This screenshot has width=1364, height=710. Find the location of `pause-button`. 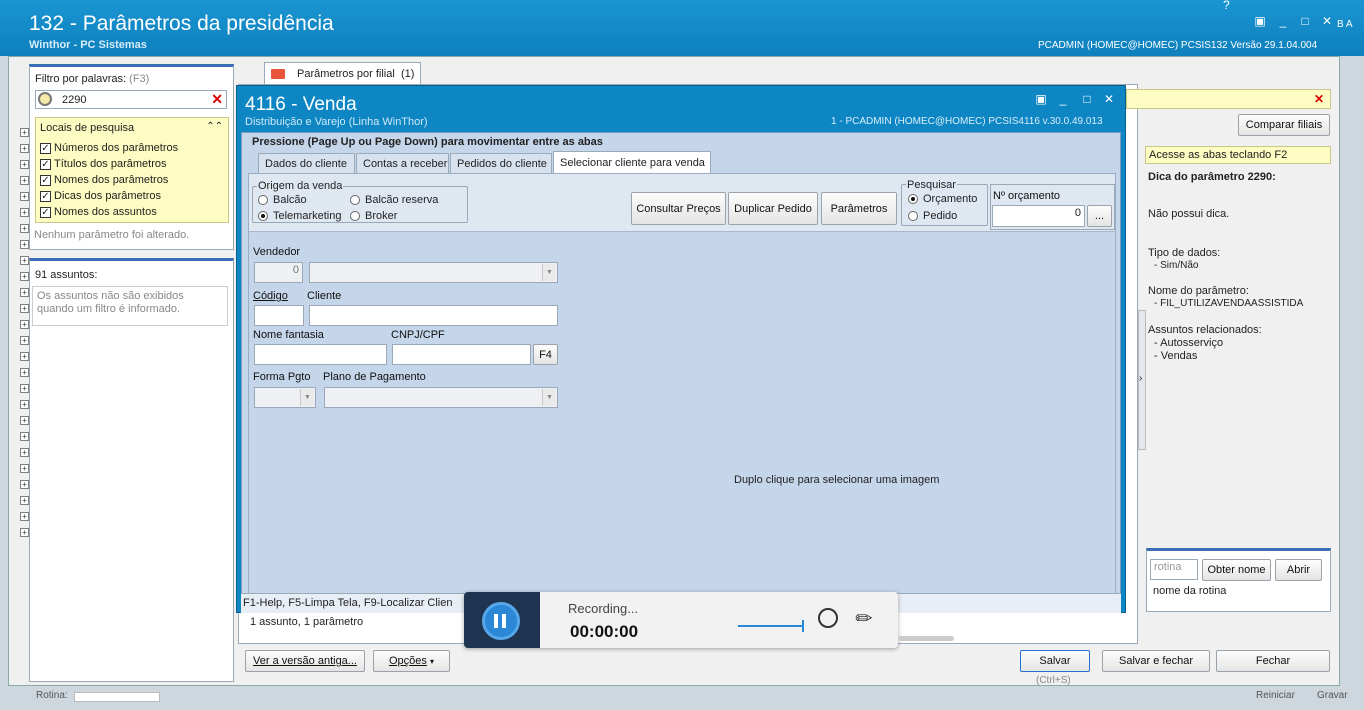

pause-button is located at coordinates (501, 621).